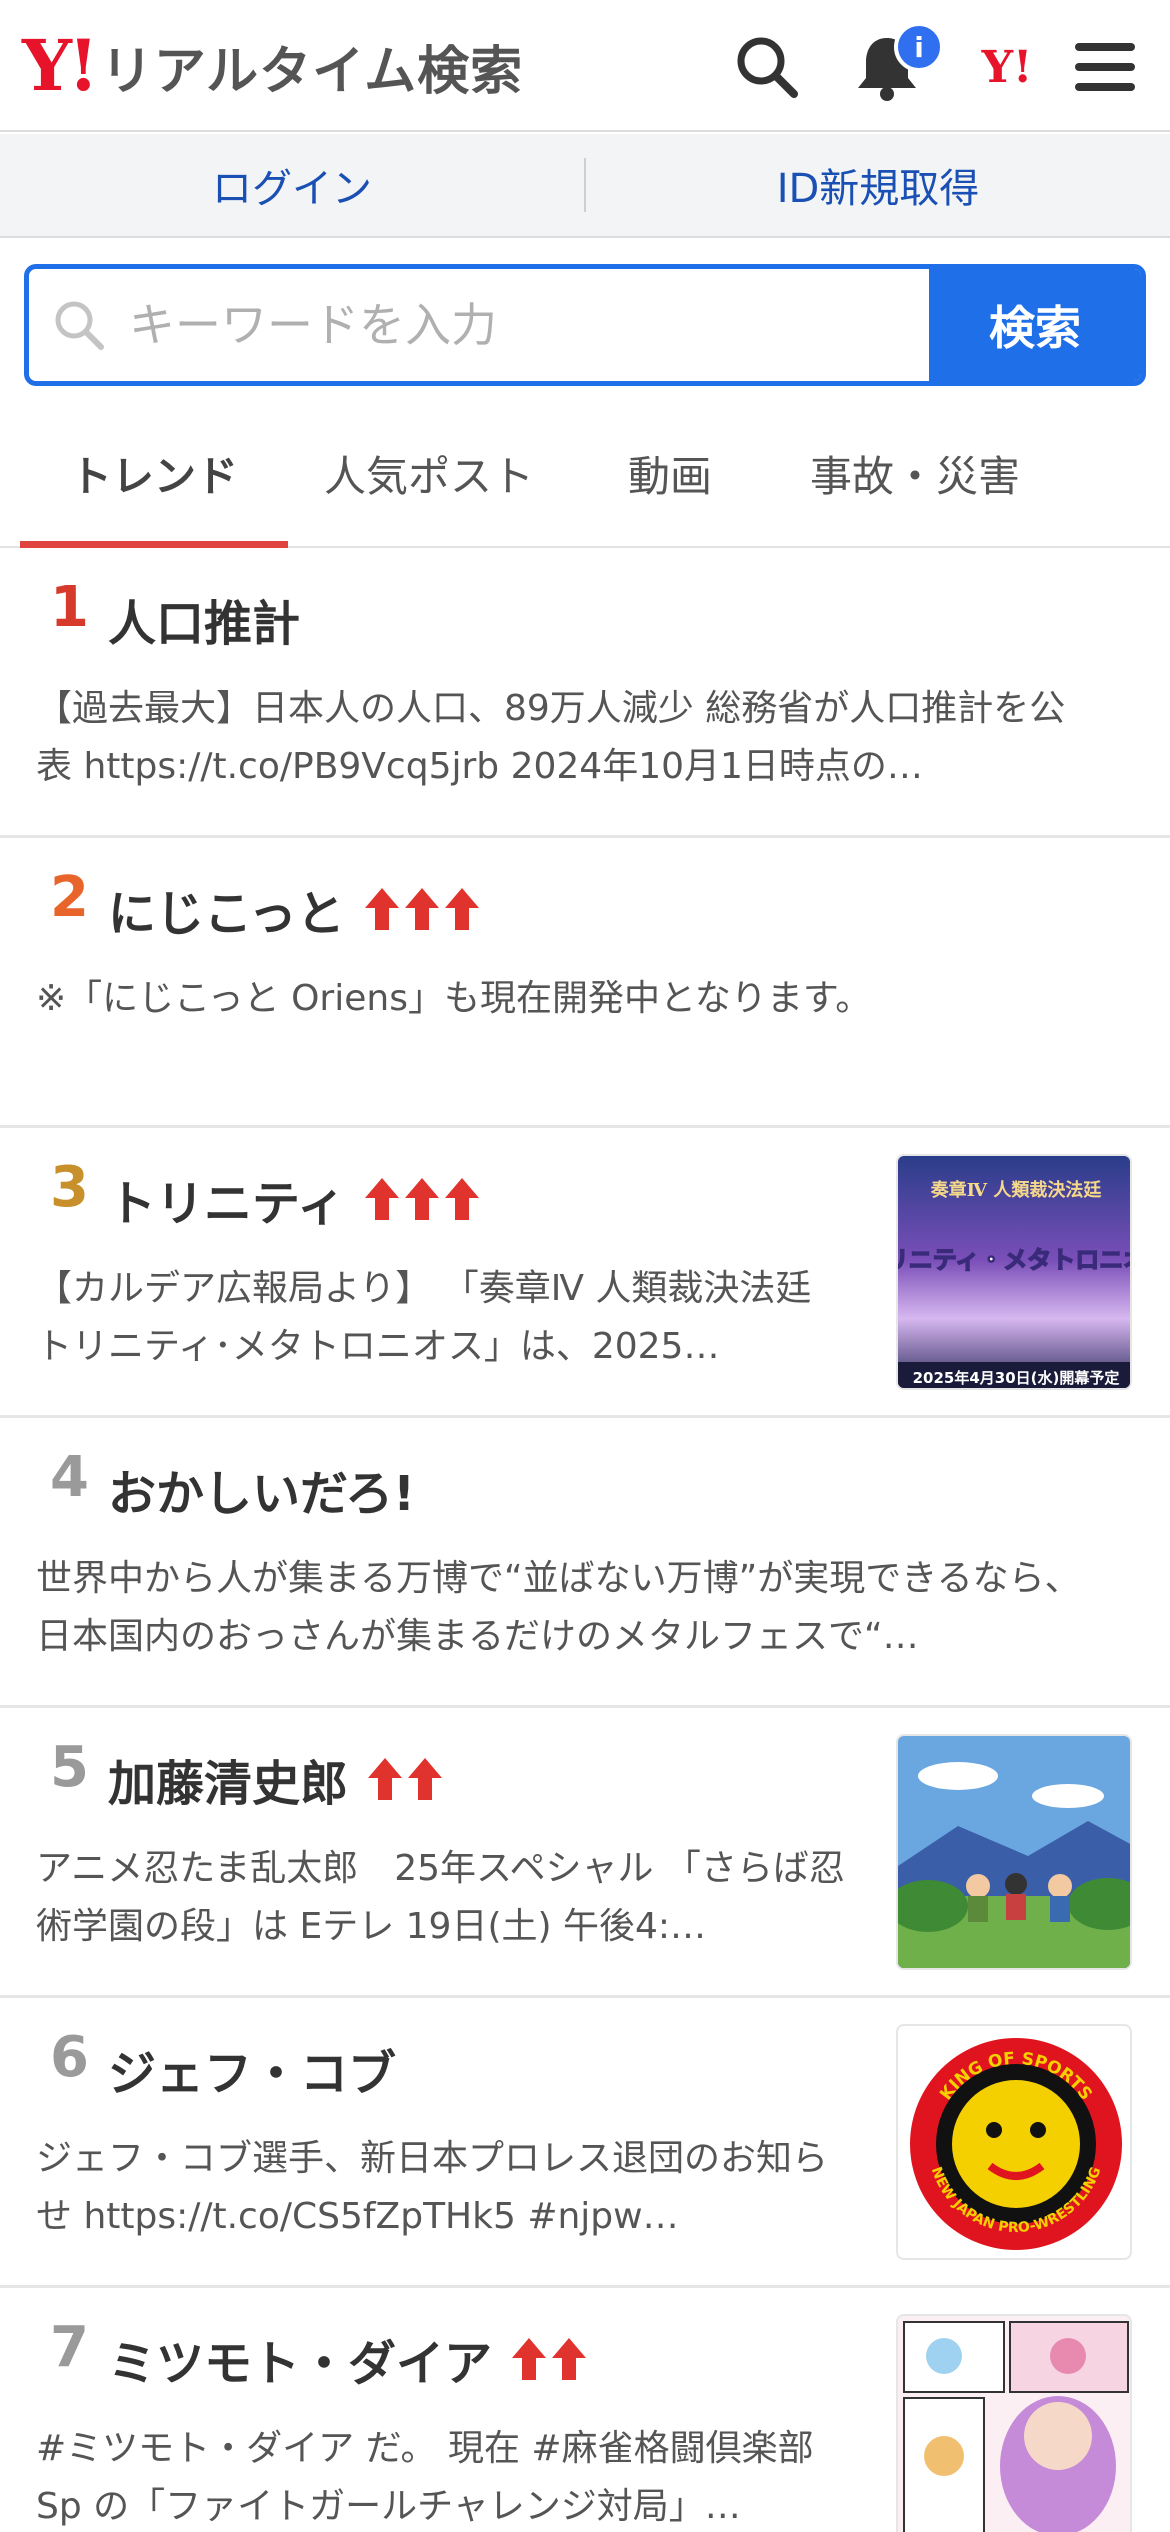 Image resolution: width=1170 pixels, height=2532 pixels. I want to click on trend-thumbnail: KING OF SPORTS NEW JAPAN PRO-WRESTLING, so click(1014, 2142).